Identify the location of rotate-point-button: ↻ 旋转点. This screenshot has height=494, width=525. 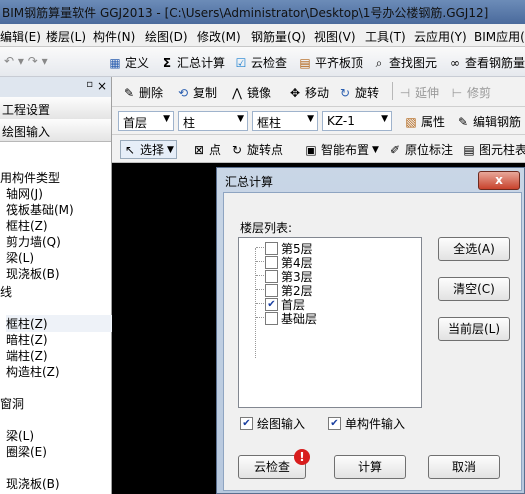
(256, 149).